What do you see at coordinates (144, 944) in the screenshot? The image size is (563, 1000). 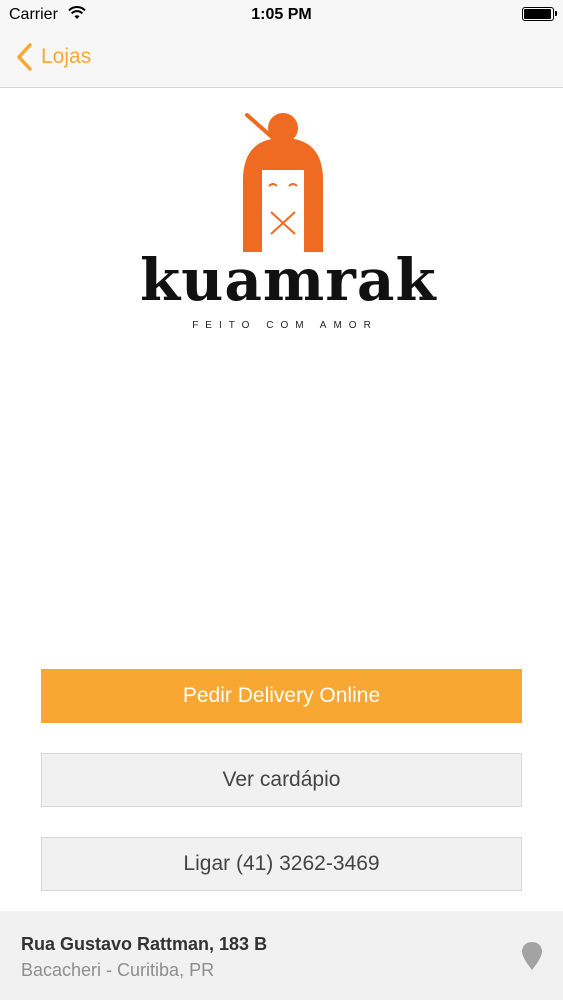 I see `address-street: Rua Gustavo Rattman, 183 B` at bounding box center [144, 944].